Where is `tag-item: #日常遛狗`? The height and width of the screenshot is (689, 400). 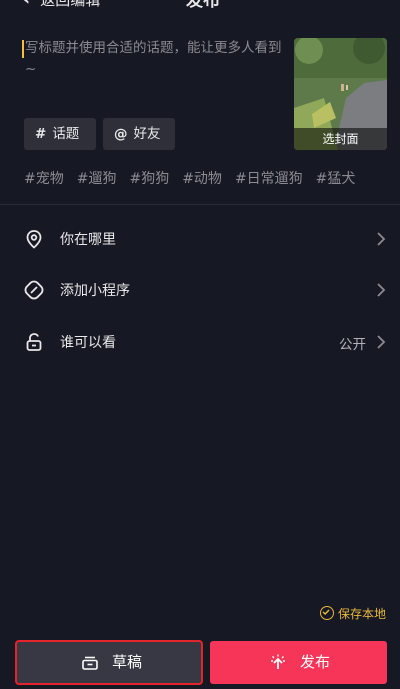 tag-item: #日常遛狗 is located at coordinates (269, 178).